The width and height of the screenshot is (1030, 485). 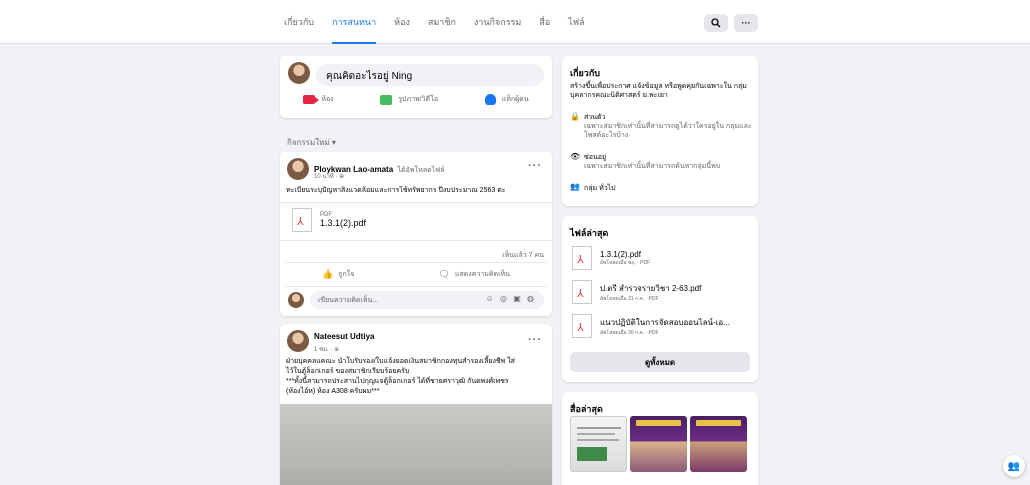 I want to click on lock-icon: 🔒, so click(x=575, y=116).